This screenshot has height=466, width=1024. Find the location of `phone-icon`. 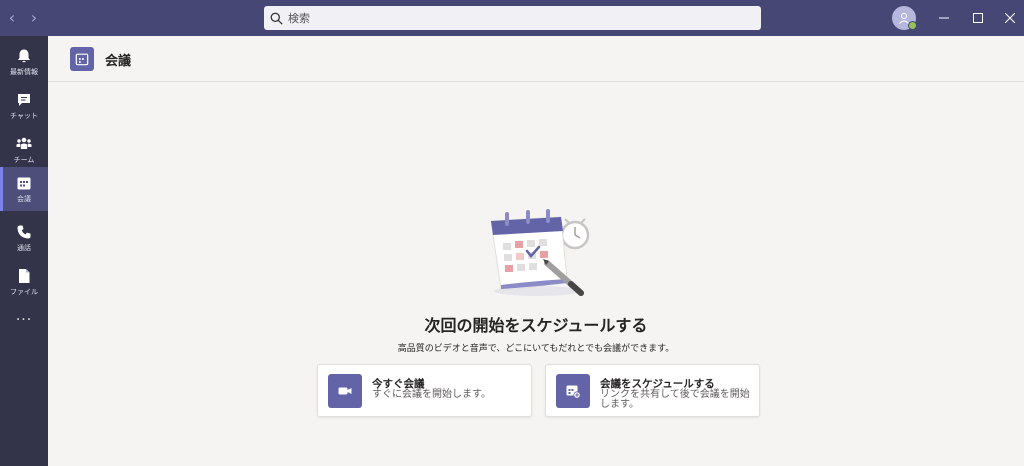

phone-icon is located at coordinates (24, 231).